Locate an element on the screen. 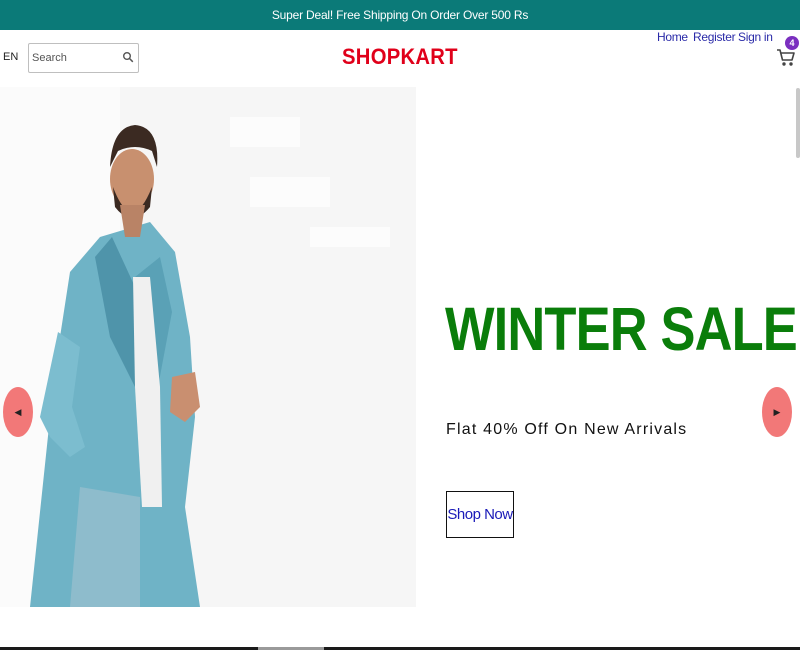 This screenshot has width=800, height=650. page-scrollbar is located at coordinates (798, 123).